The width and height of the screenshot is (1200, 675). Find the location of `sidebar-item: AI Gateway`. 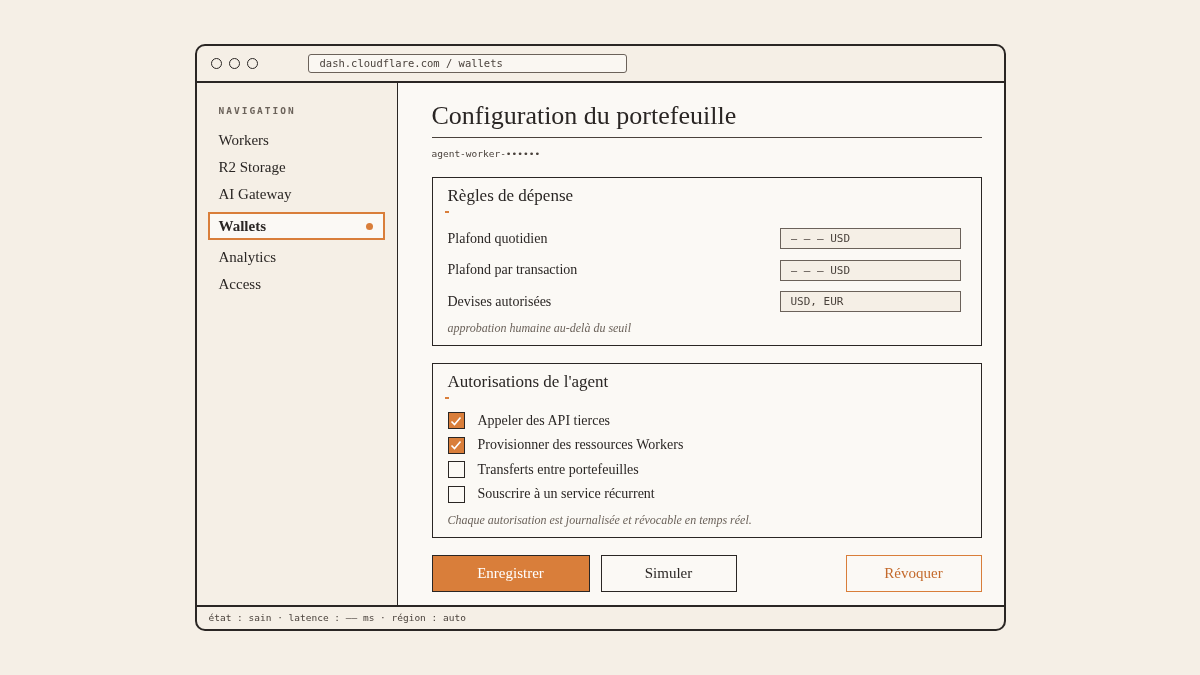

sidebar-item: AI Gateway is located at coordinates (296, 194).